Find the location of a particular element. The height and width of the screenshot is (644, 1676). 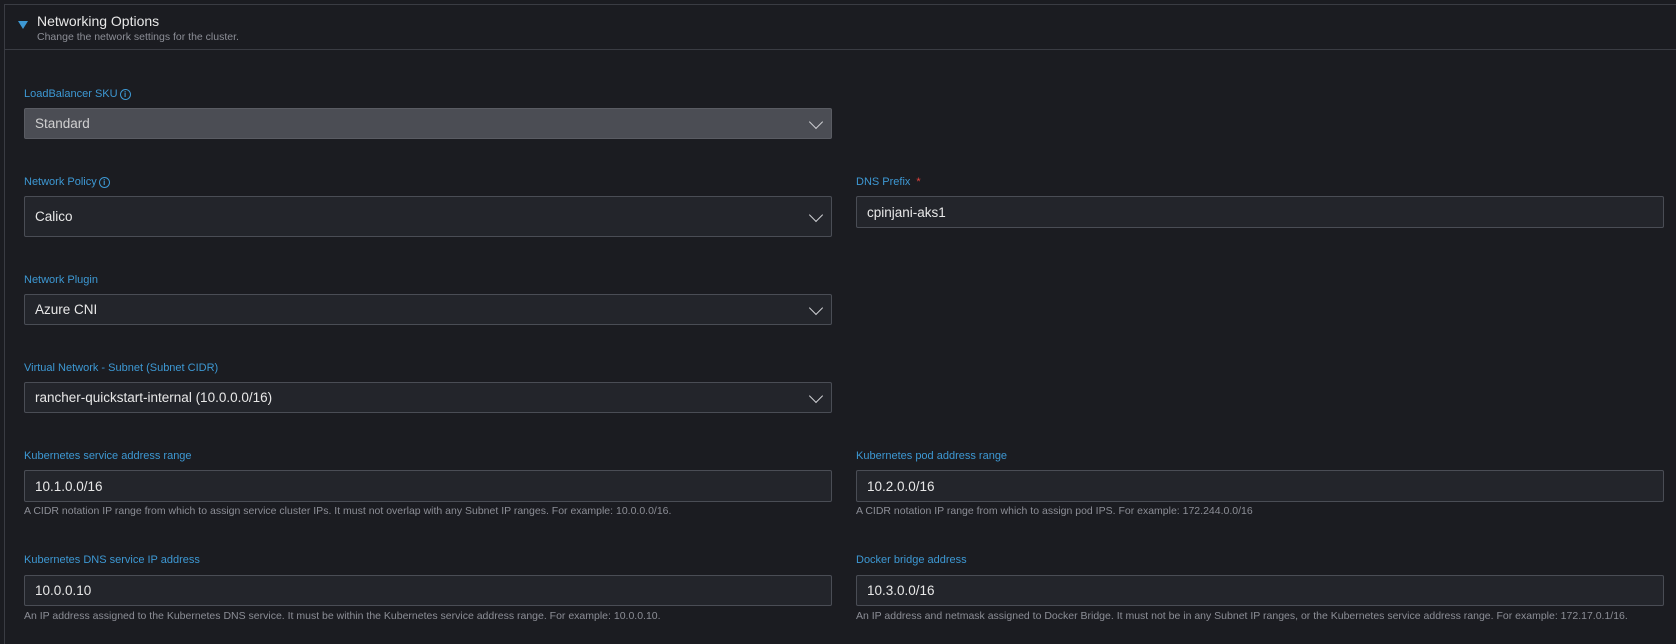

dns-prefix-value: cpinjani-aks1 is located at coordinates (906, 212).